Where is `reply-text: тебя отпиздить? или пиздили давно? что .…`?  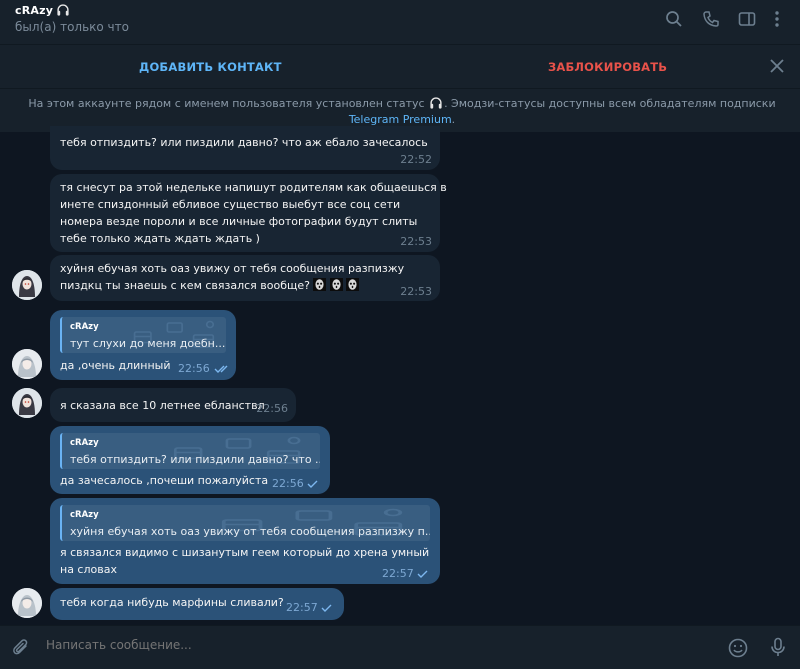
reply-text: тебя отпиздить? или пиздили давно? что .… is located at coordinates (195, 459).